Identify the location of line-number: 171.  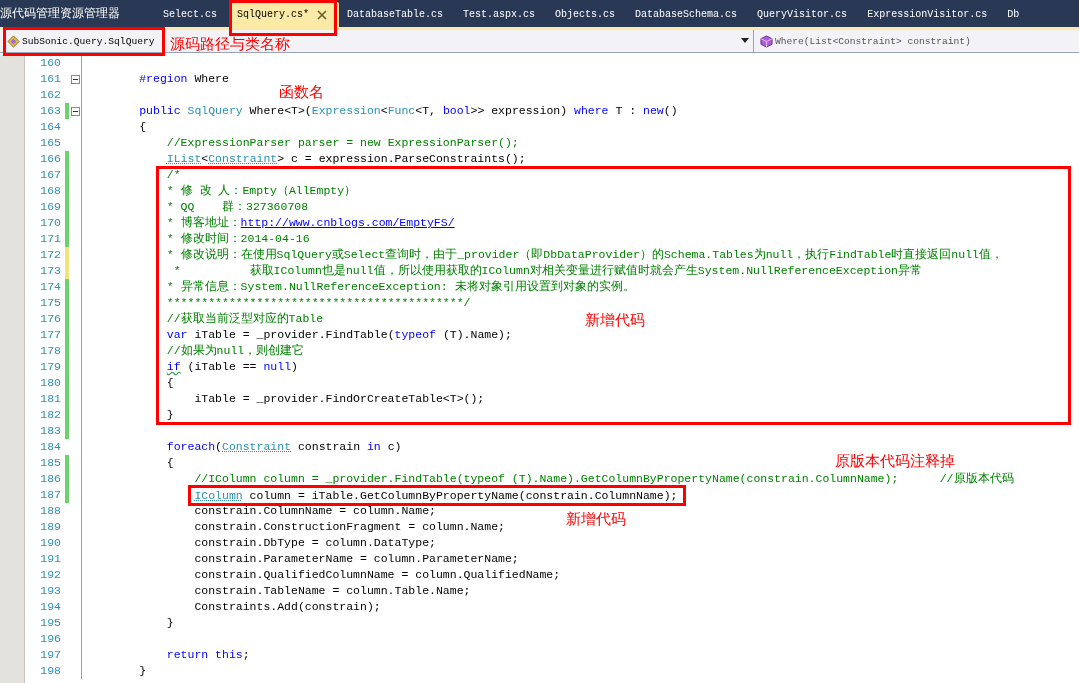
(50, 239).